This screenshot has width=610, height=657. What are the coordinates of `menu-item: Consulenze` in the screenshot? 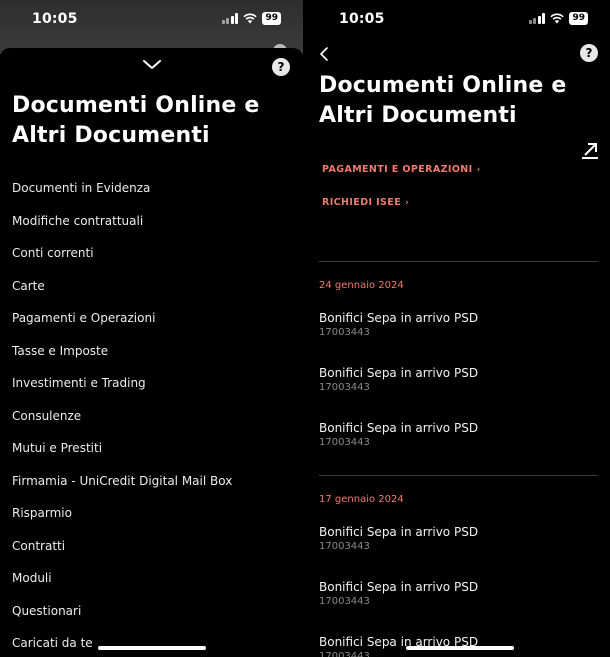 It's located at (122, 420).